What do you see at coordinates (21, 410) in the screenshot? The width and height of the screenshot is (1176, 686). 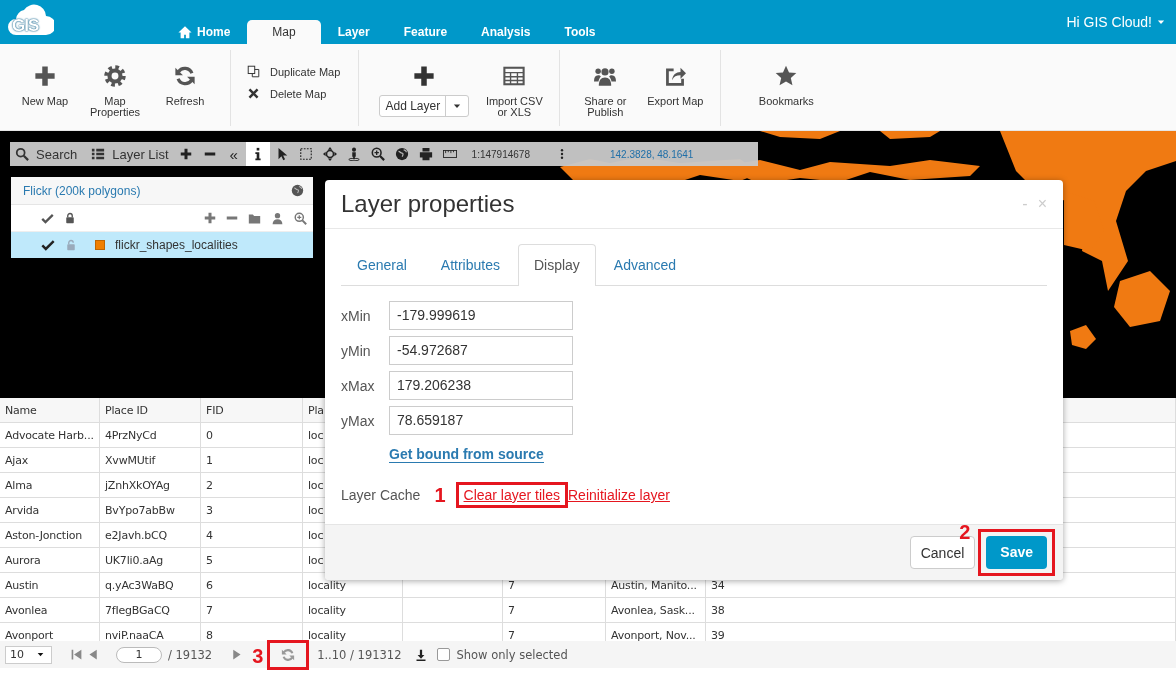 I see `column-header: Name` at bounding box center [21, 410].